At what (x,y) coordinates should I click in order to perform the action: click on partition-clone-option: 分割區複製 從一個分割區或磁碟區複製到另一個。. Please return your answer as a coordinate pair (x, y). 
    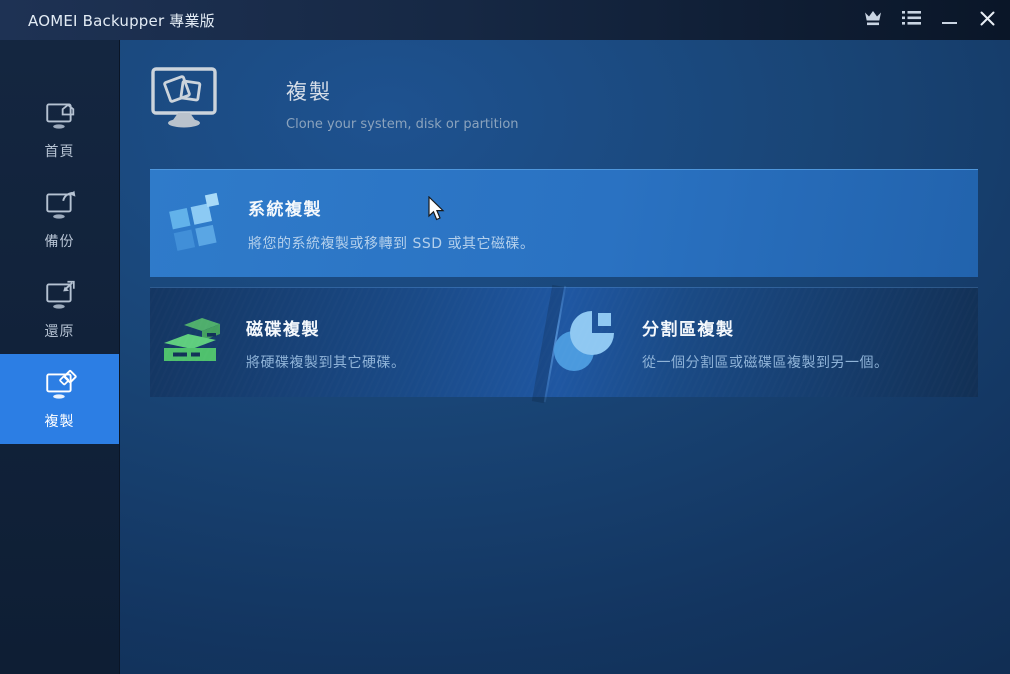
    Looking at the image, I should click on (762, 343).